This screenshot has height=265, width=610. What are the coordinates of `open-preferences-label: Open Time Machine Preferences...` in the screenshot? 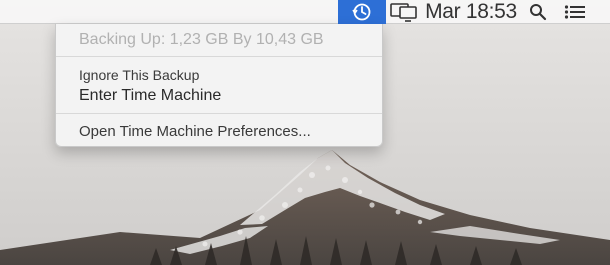 It's located at (195, 131).